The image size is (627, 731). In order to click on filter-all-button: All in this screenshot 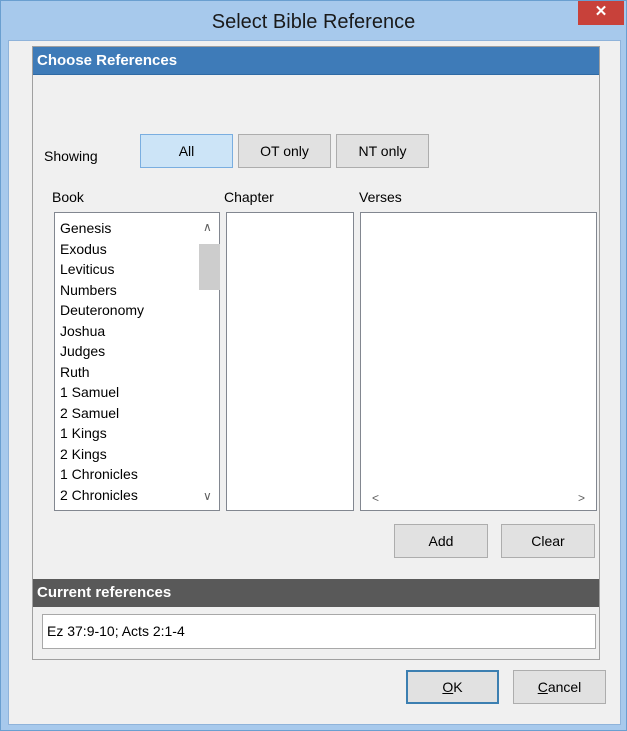, I will do `click(186, 151)`.